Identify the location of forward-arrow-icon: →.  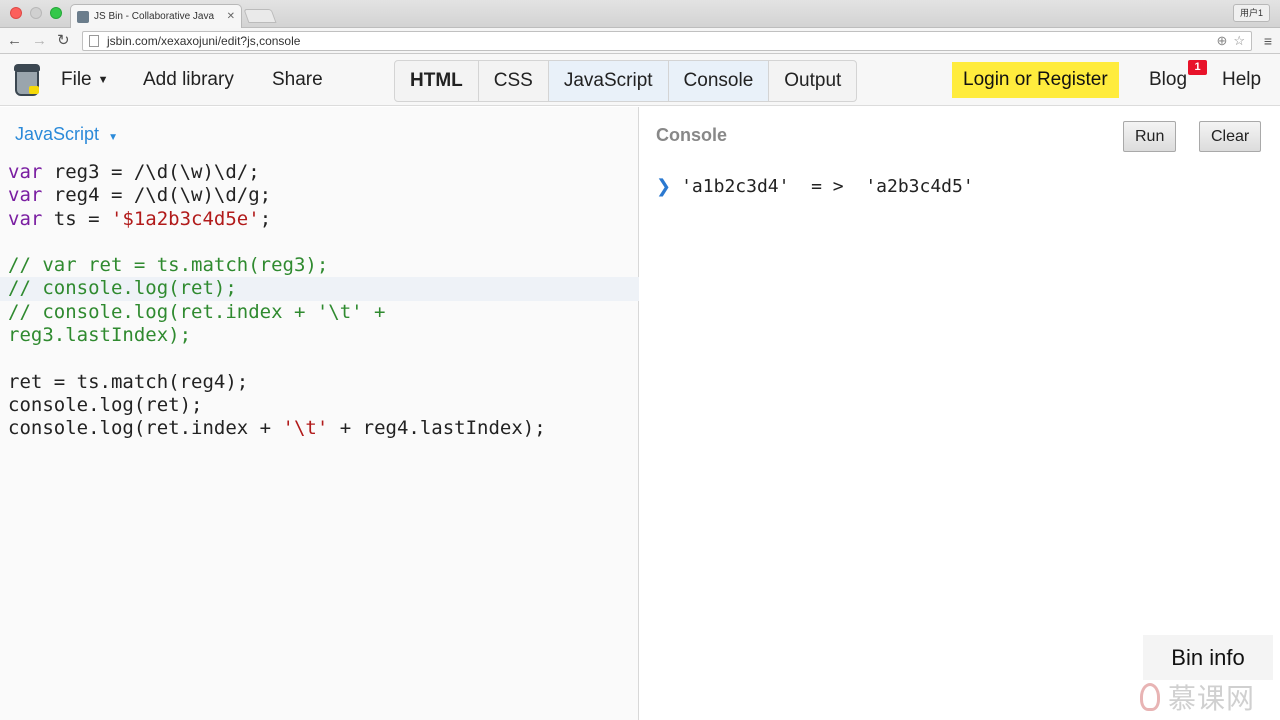
(39, 41).